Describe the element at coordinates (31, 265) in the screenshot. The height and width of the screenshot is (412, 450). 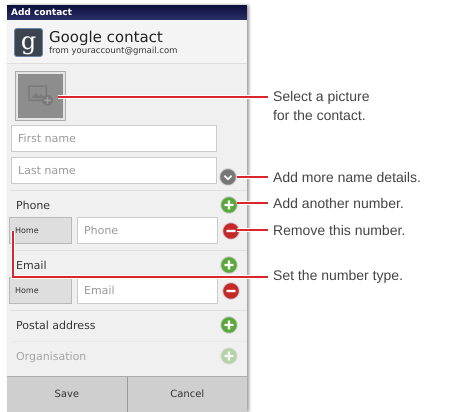
I see `section-label: Email` at that location.